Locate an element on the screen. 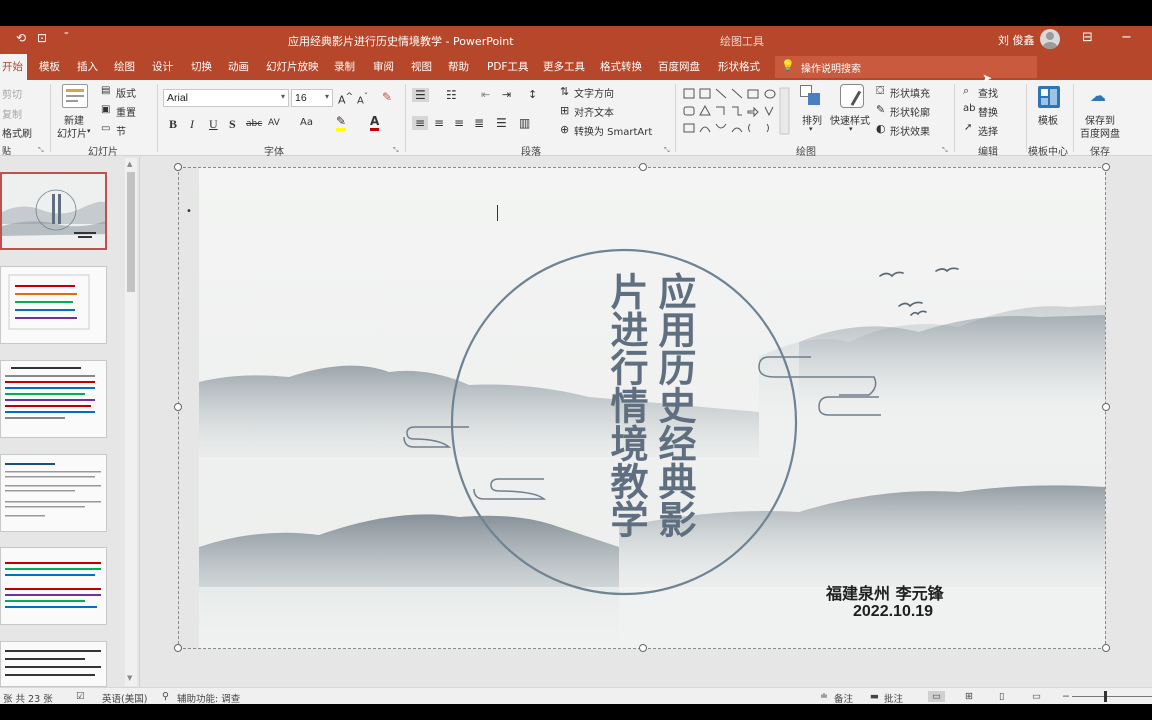  highlight-icon: ✎ is located at coordinates (341, 122).